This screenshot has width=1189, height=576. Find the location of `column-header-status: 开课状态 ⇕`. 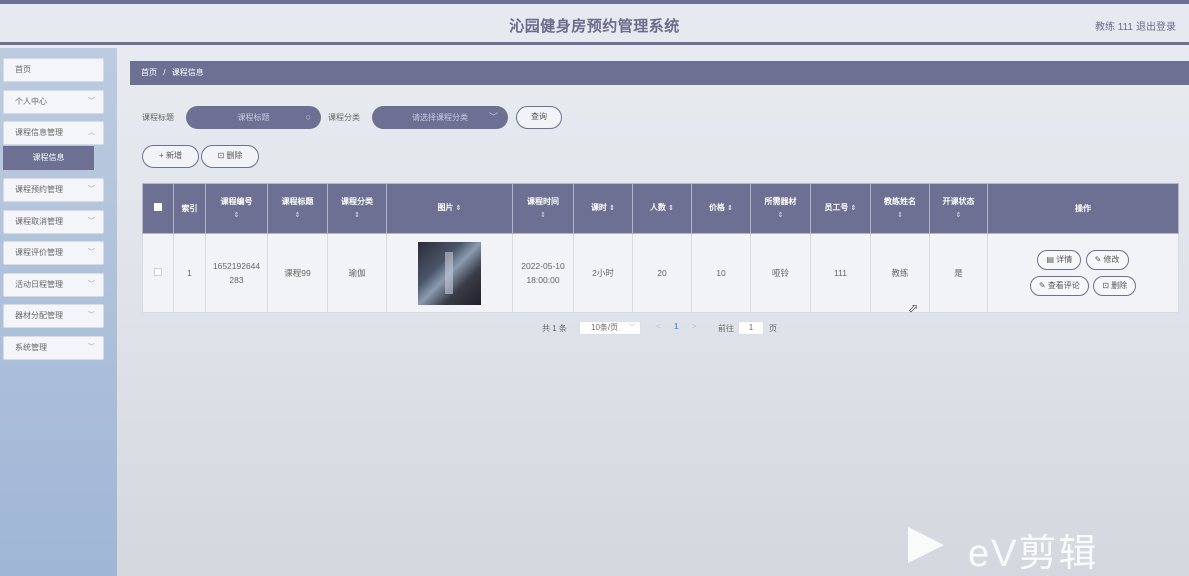

column-header-status: 开课状态 ⇕ is located at coordinates (958, 208).